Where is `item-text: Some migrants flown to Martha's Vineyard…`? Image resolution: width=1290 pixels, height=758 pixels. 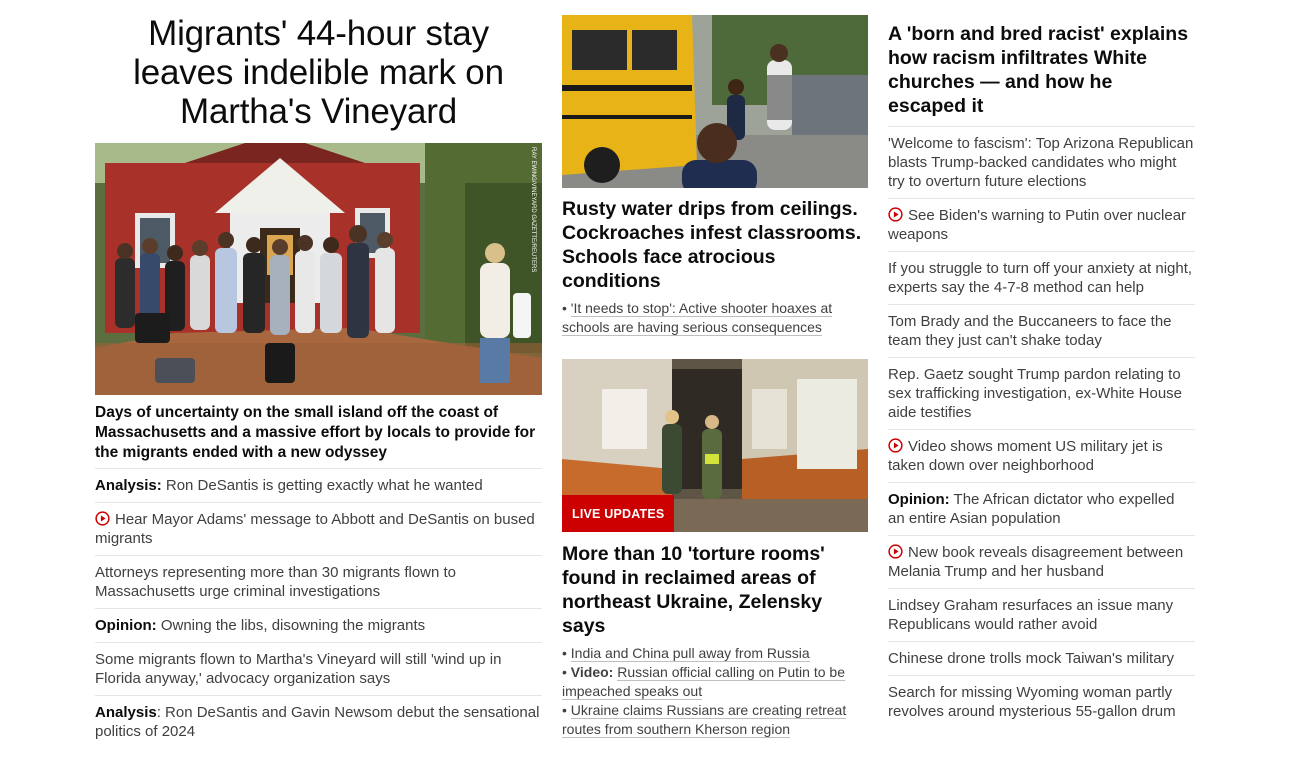 item-text: Some migrants flown to Martha's Vineyard… is located at coordinates (298, 669).